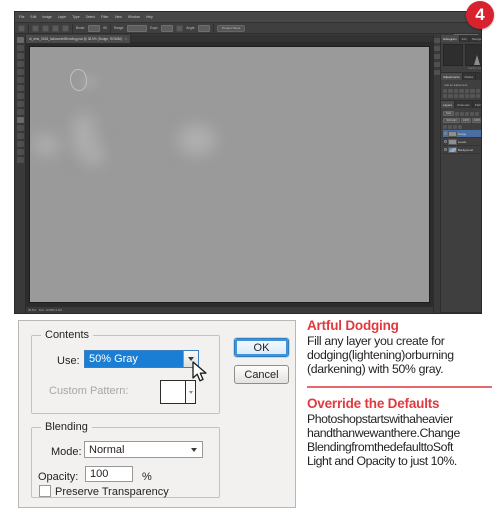 This screenshot has height=520, width=500. I want to click on eraser-tool-icon, so click(20, 96).